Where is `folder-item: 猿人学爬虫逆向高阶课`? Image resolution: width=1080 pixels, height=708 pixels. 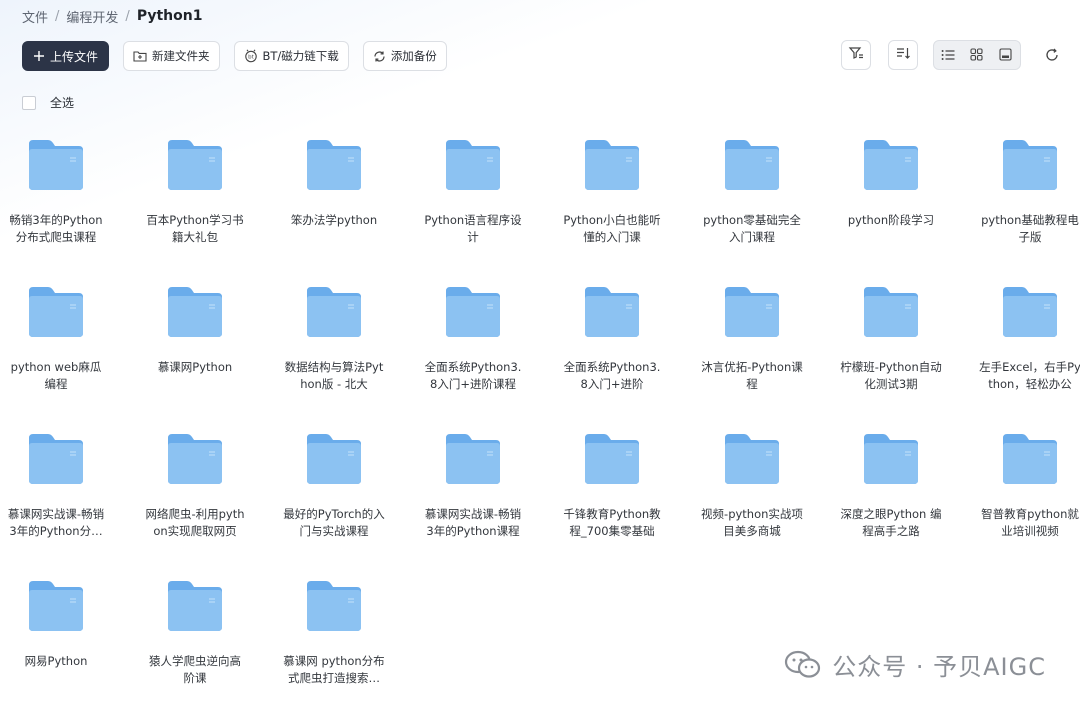 folder-item: 猿人学爬虫逆向高阶课 is located at coordinates (195, 633).